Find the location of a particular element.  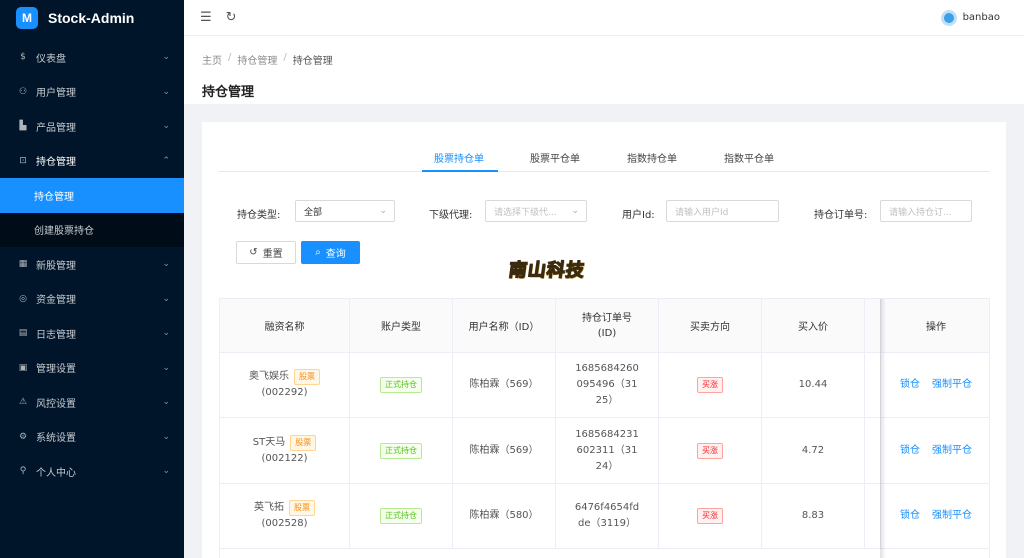

position-type-select: 全部 ⌄ is located at coordinates (345, 211).